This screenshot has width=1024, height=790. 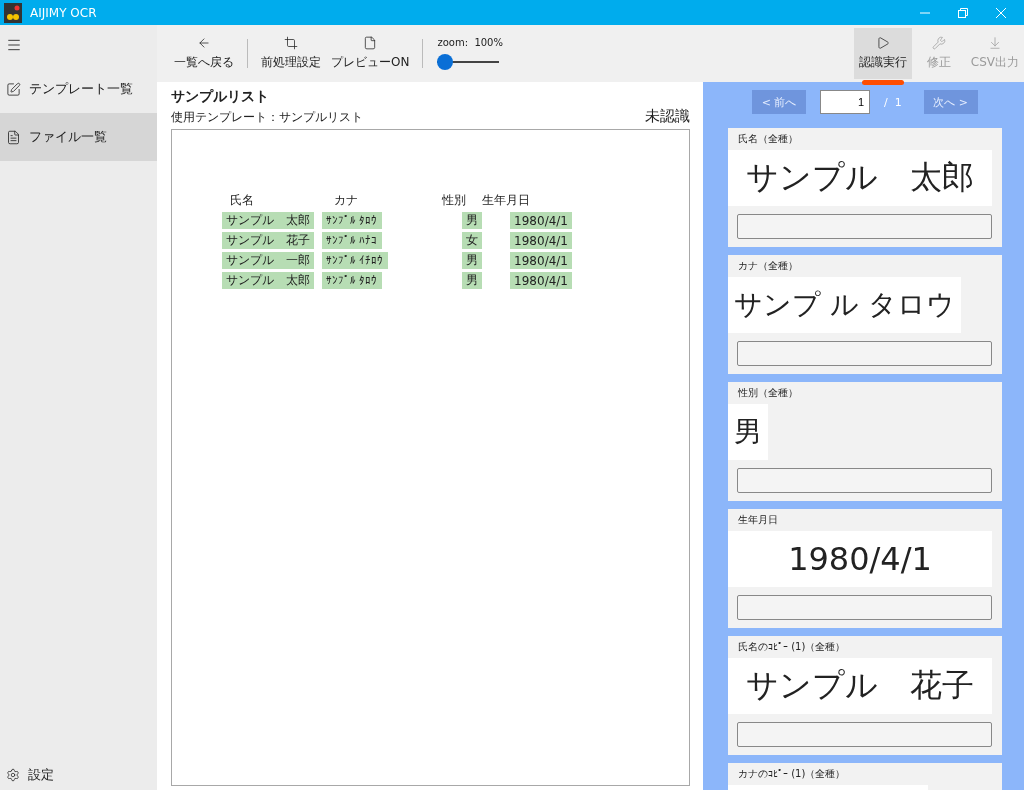 I want to click on table-cell: 女, so click(x=472, y=240).